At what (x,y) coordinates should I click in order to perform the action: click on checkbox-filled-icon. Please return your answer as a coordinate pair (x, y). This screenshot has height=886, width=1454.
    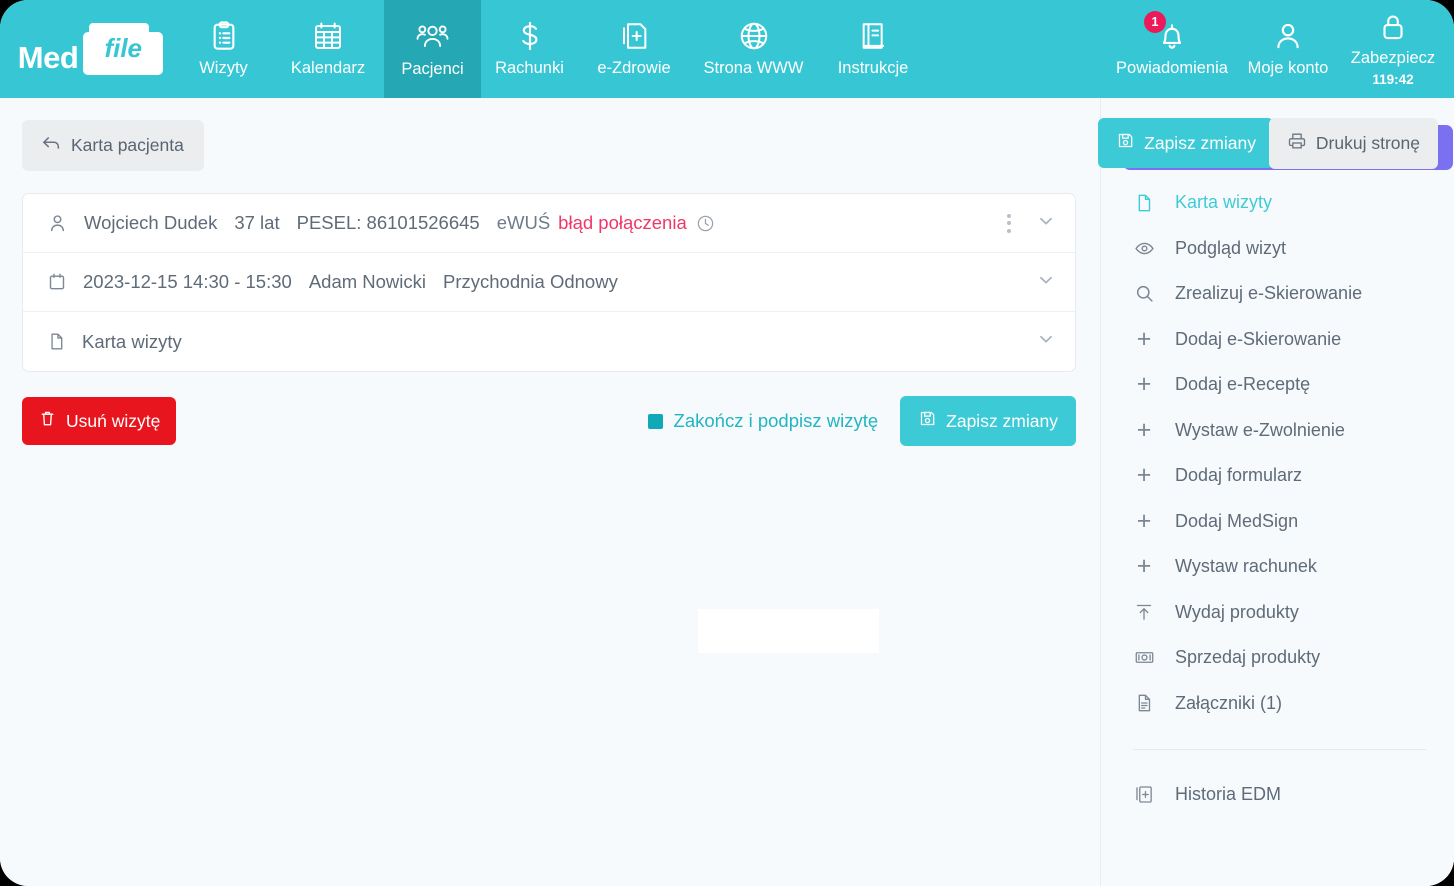
    Looking at the image, I should click on (655, 421).